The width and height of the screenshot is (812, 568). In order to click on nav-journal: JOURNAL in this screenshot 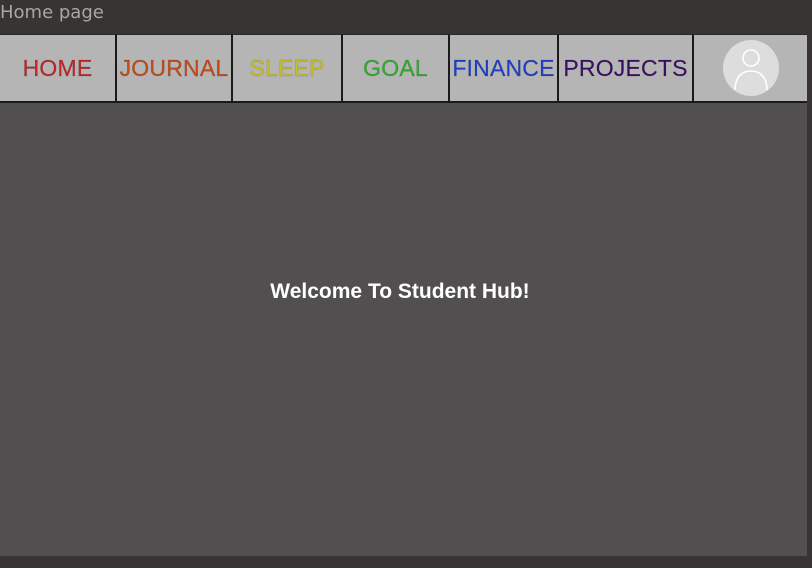, I will do `click(173, 67)`.